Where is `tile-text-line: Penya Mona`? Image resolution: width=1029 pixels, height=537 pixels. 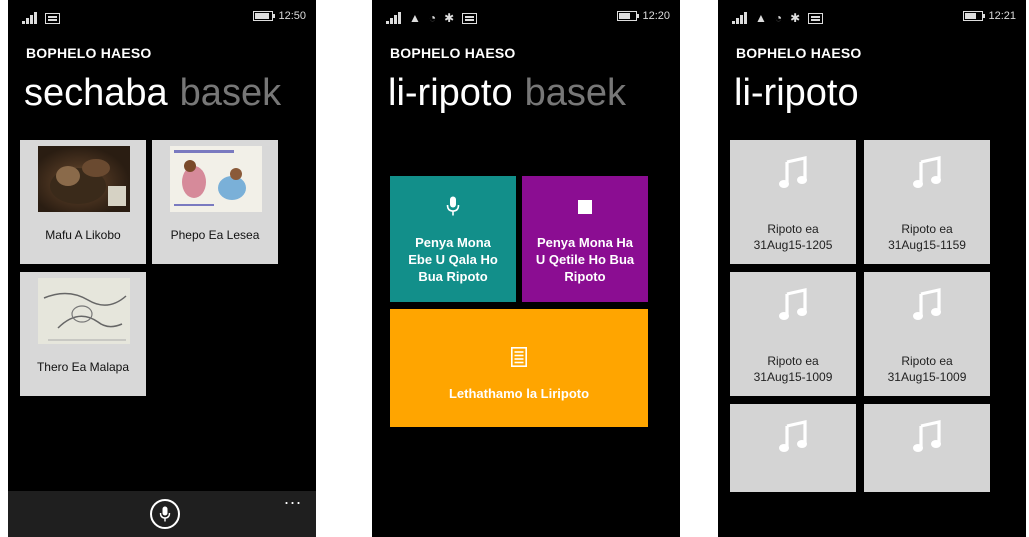
tile-text-line: Penya Mona is located at coordinates (453, 242).